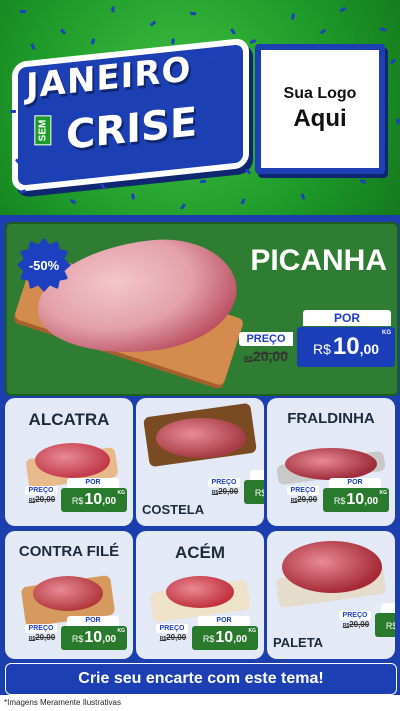 The image size is (400, 711). What do you see at coordinates (201, 679) in the screenshot?
I see `cta-button: Crie seu encarte com este tema!` at bounding box center [201, 679].